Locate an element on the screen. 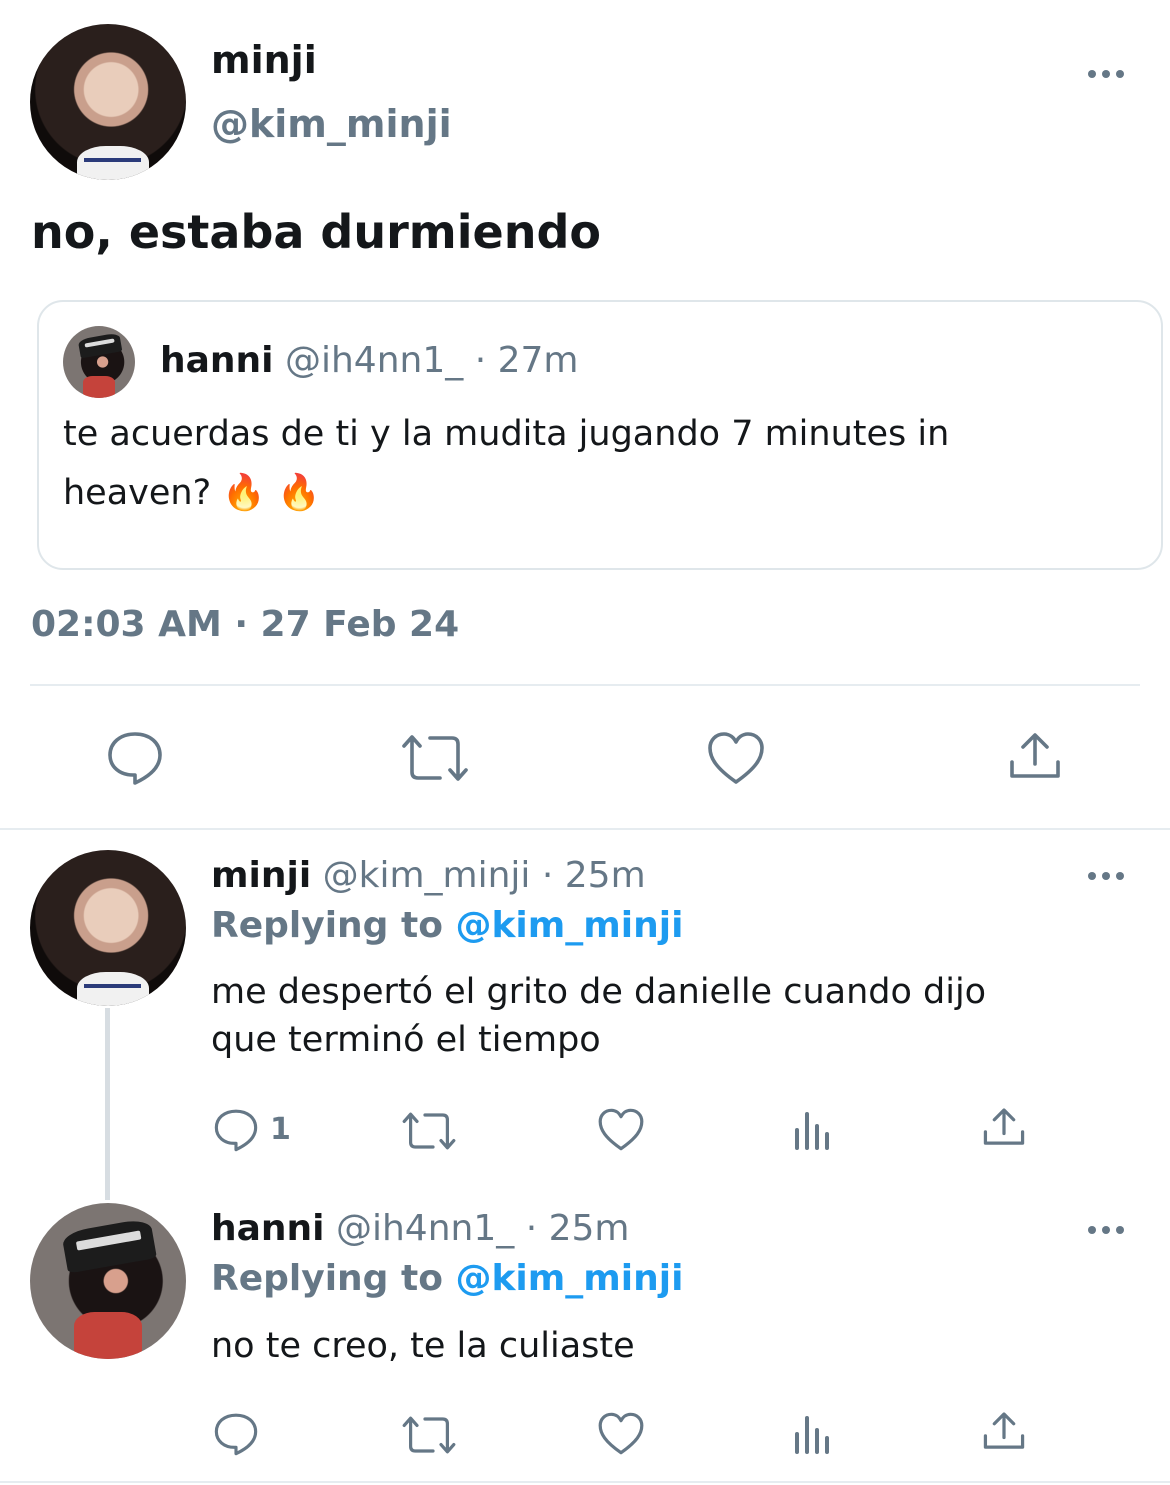  quoted-display-name: hanni is located at coordinates (217, 360).